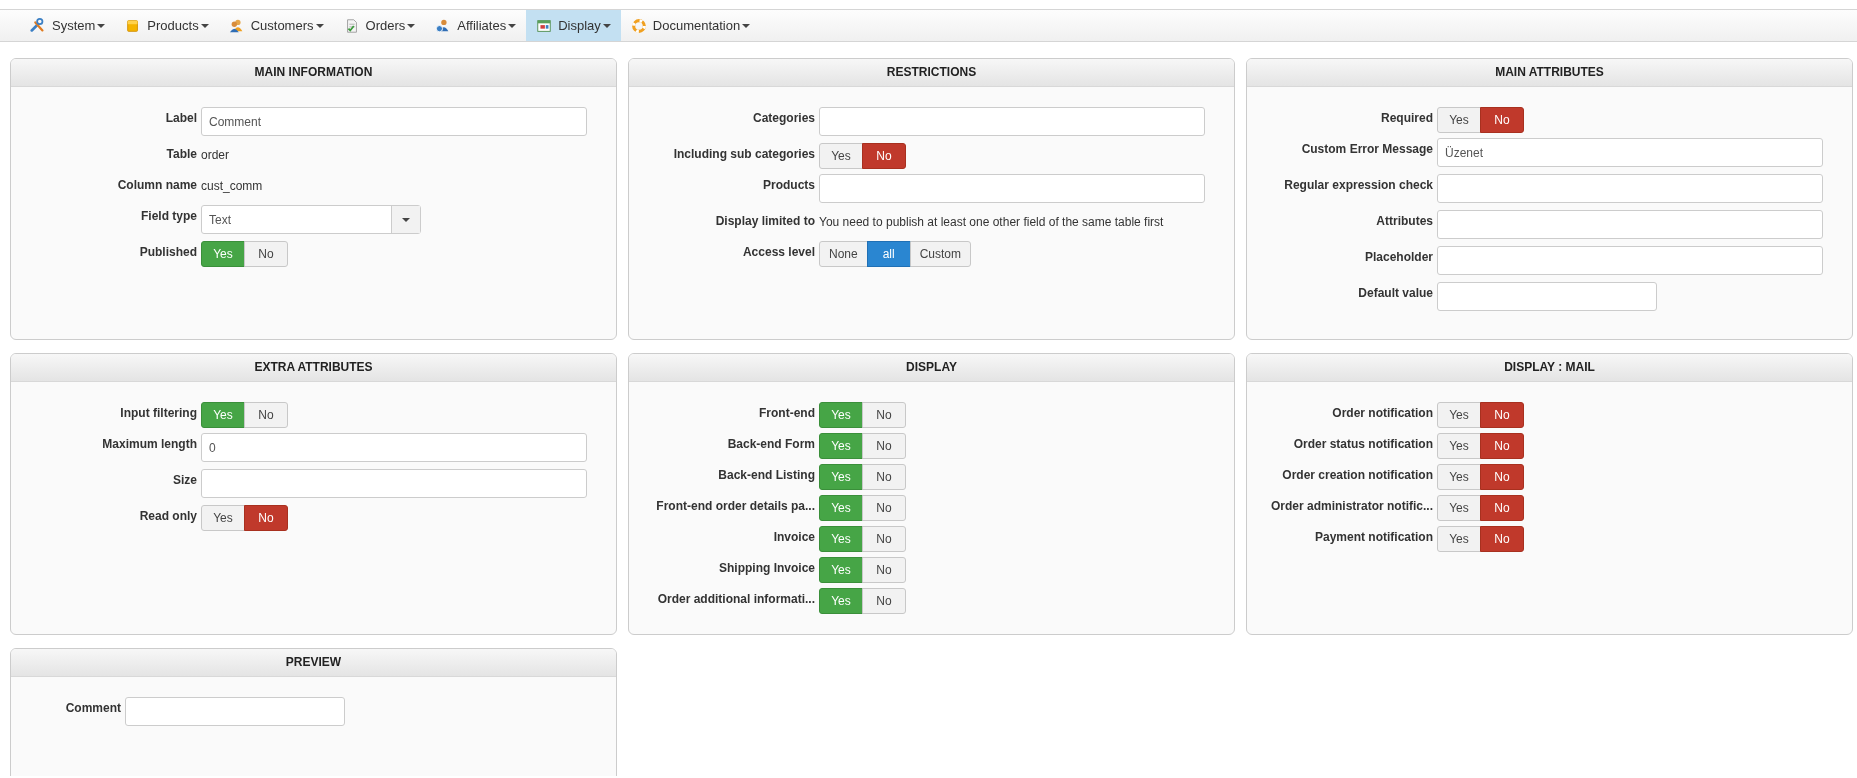 This screenshot has height=778, width=1857. What do you see at coordinates (789, 184) in the screenshot?
I see `field-label: Products` at bounding box center [789, 184].